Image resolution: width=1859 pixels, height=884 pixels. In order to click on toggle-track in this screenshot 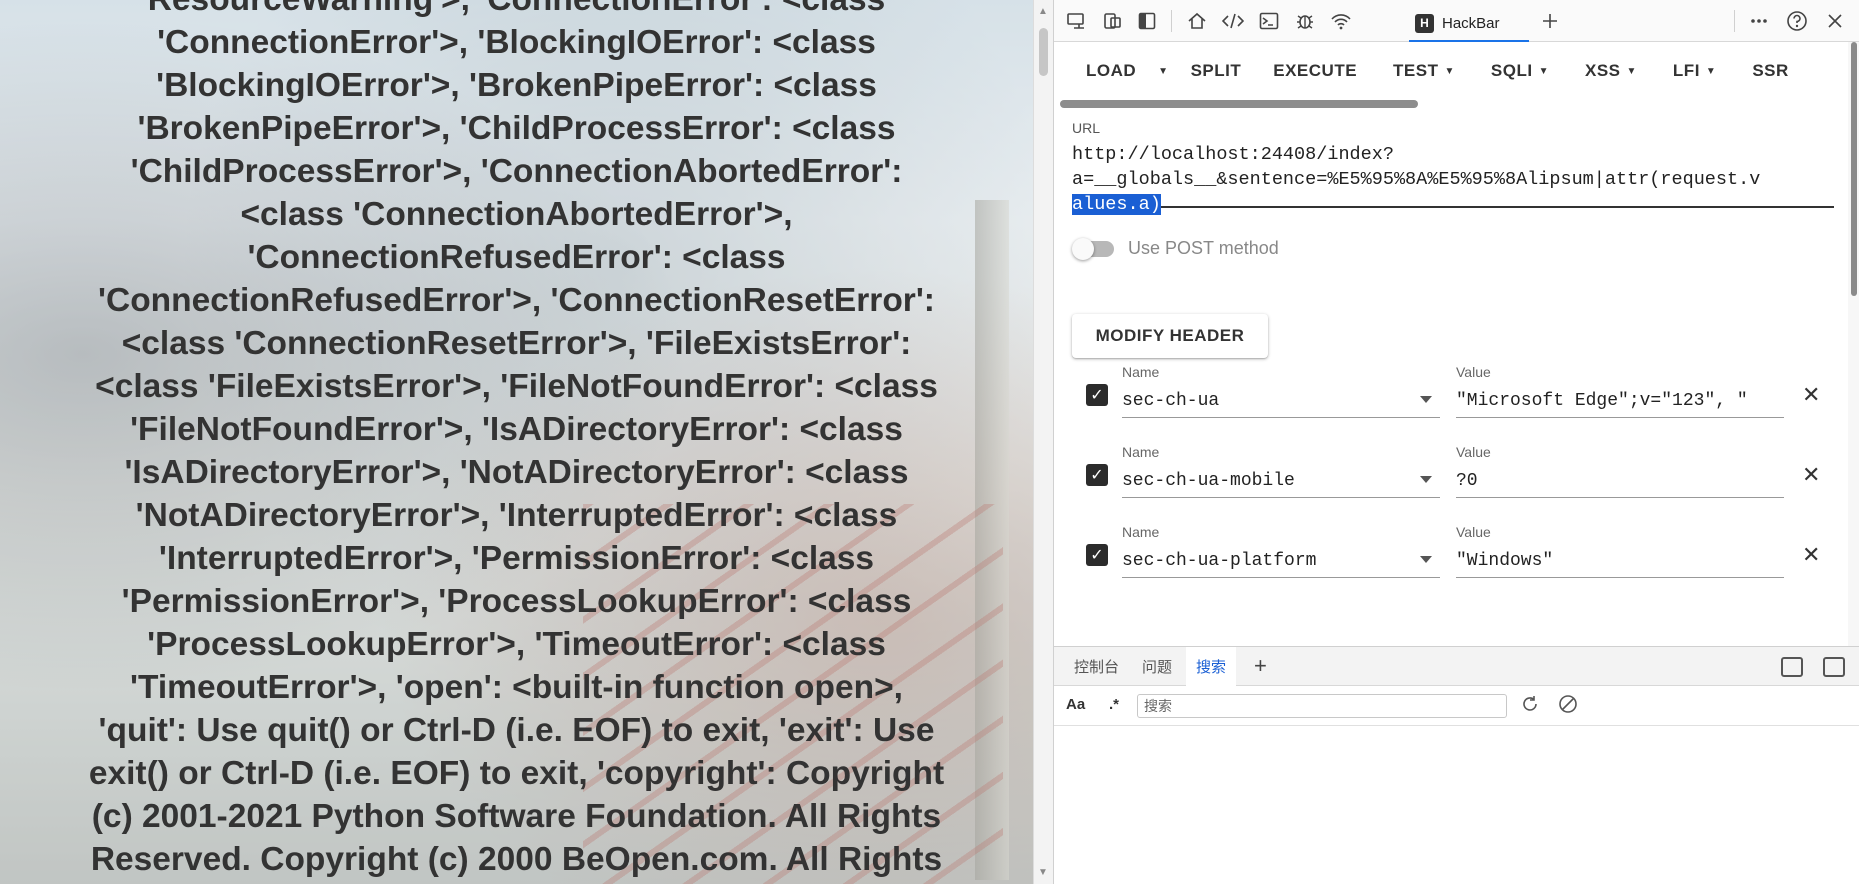, I will do `click(1093, 248)`.